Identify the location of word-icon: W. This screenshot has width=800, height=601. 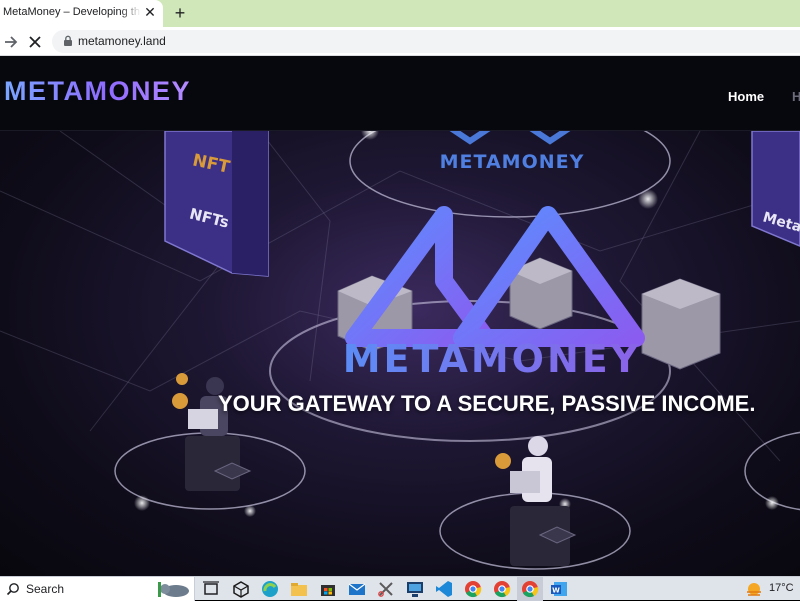
(559, 589).